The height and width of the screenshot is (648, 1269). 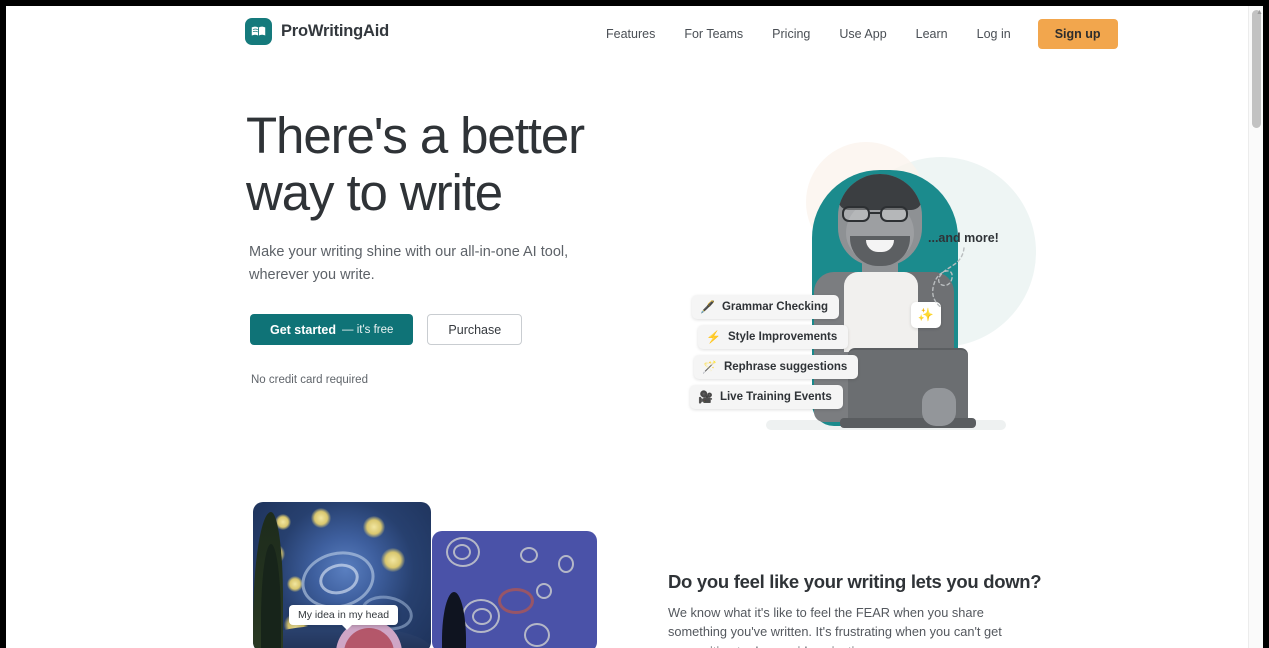 What do you see at coordinates (705, 397) in the screenshot?
I see `video-camera-icon: 🎥` at bounding box center [705, 397].